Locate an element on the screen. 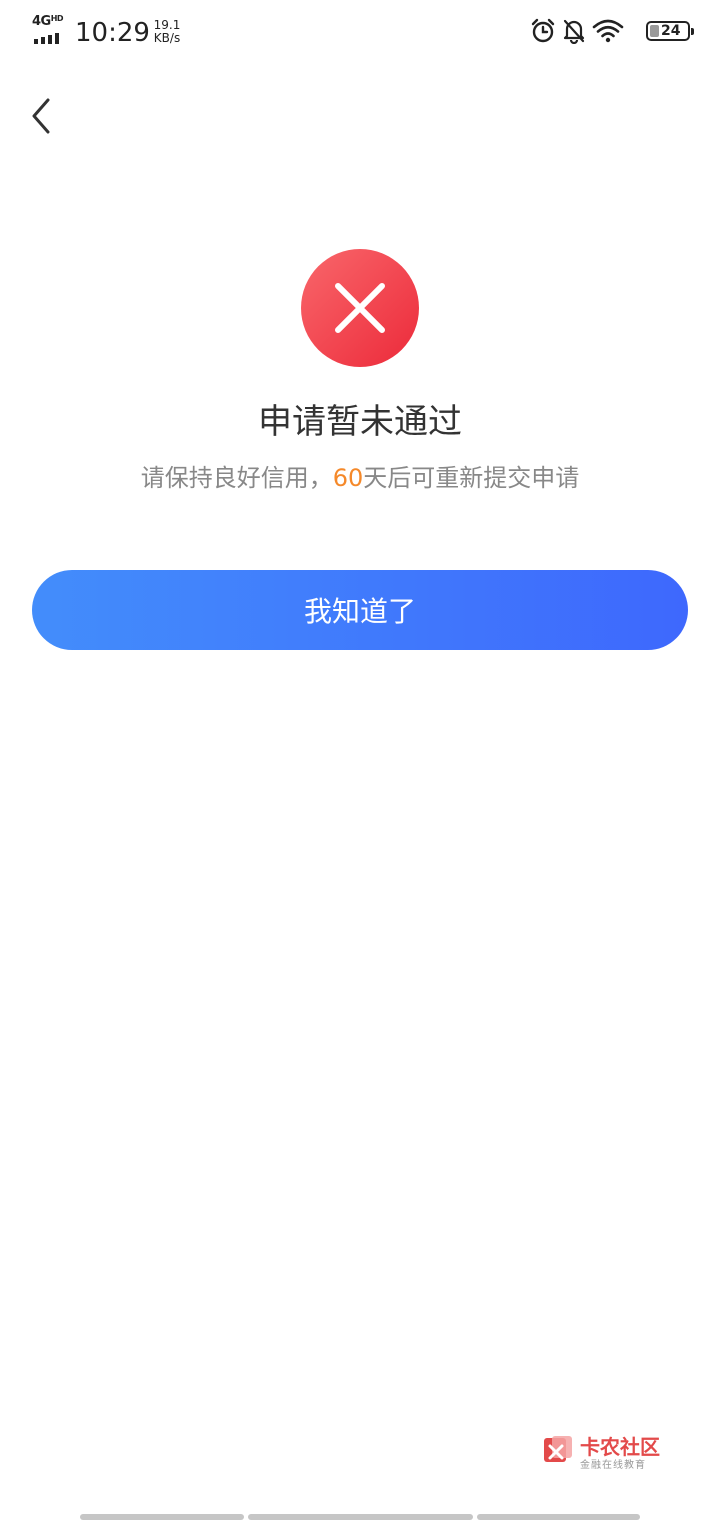 The height and width of the screenshot is (1520, 720). battery-icon: 24 is located at coordinates (670, 31).